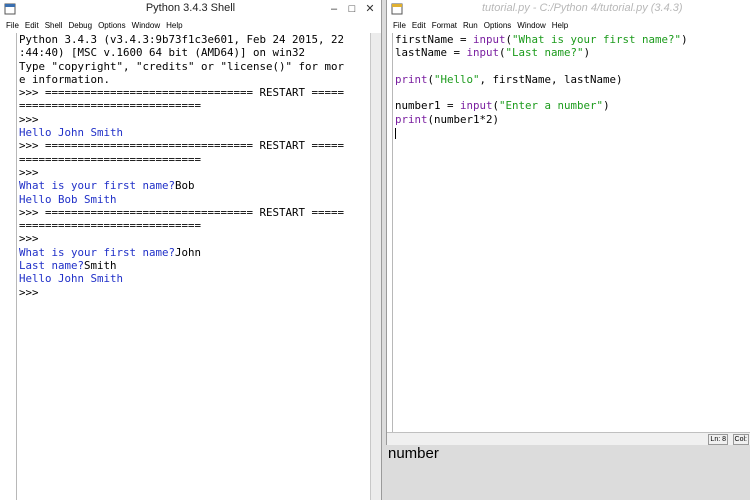 This screenshot has height=500, width=750. What do you see at coordinates (188, 252) in the screenshot?
I see `shell-user-input: John` at bounding box center [188, 252].